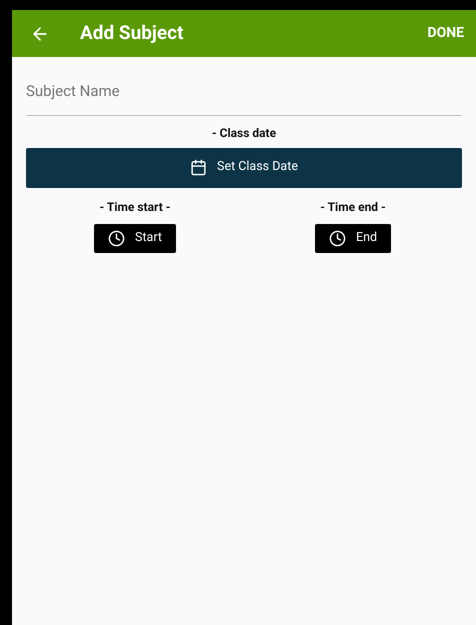  Describe the element at coordinates (244, 168) in the screenshot. I see `set-class-date-button: Set Class Date` at that location.